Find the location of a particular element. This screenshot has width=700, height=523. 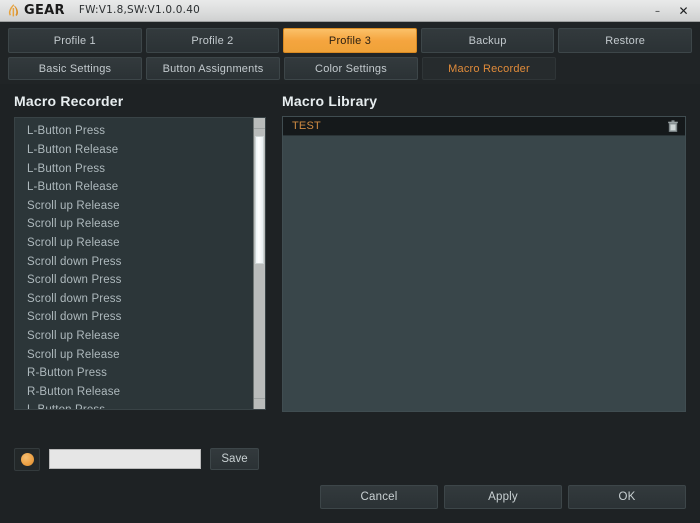

footer-actions: Cancel Apply OK is located at coordinates (350, 501).